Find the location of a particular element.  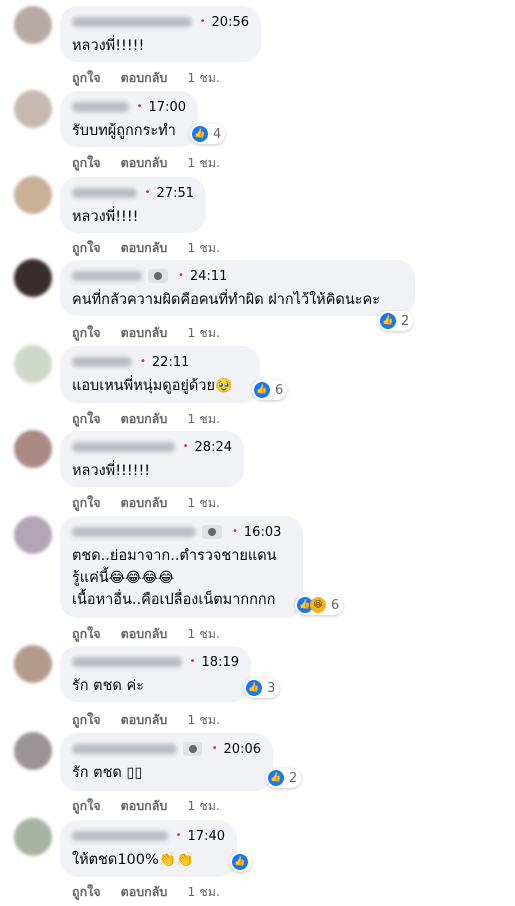

comment-text: แอบเหนพี่หนุ่มดูอยู่ด้วย🥹 is located at coordinates (160, 386).